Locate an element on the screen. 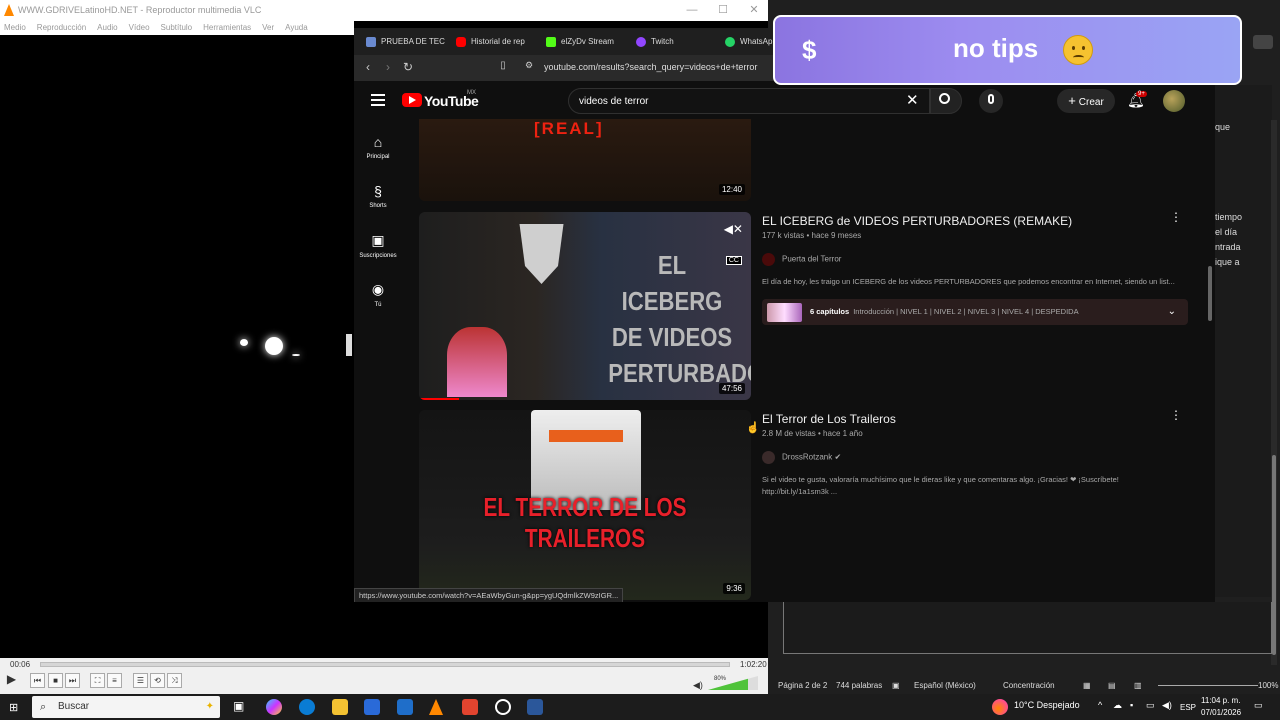 The image size is (1280, 720). search-input is located at coordinates (734, 101).